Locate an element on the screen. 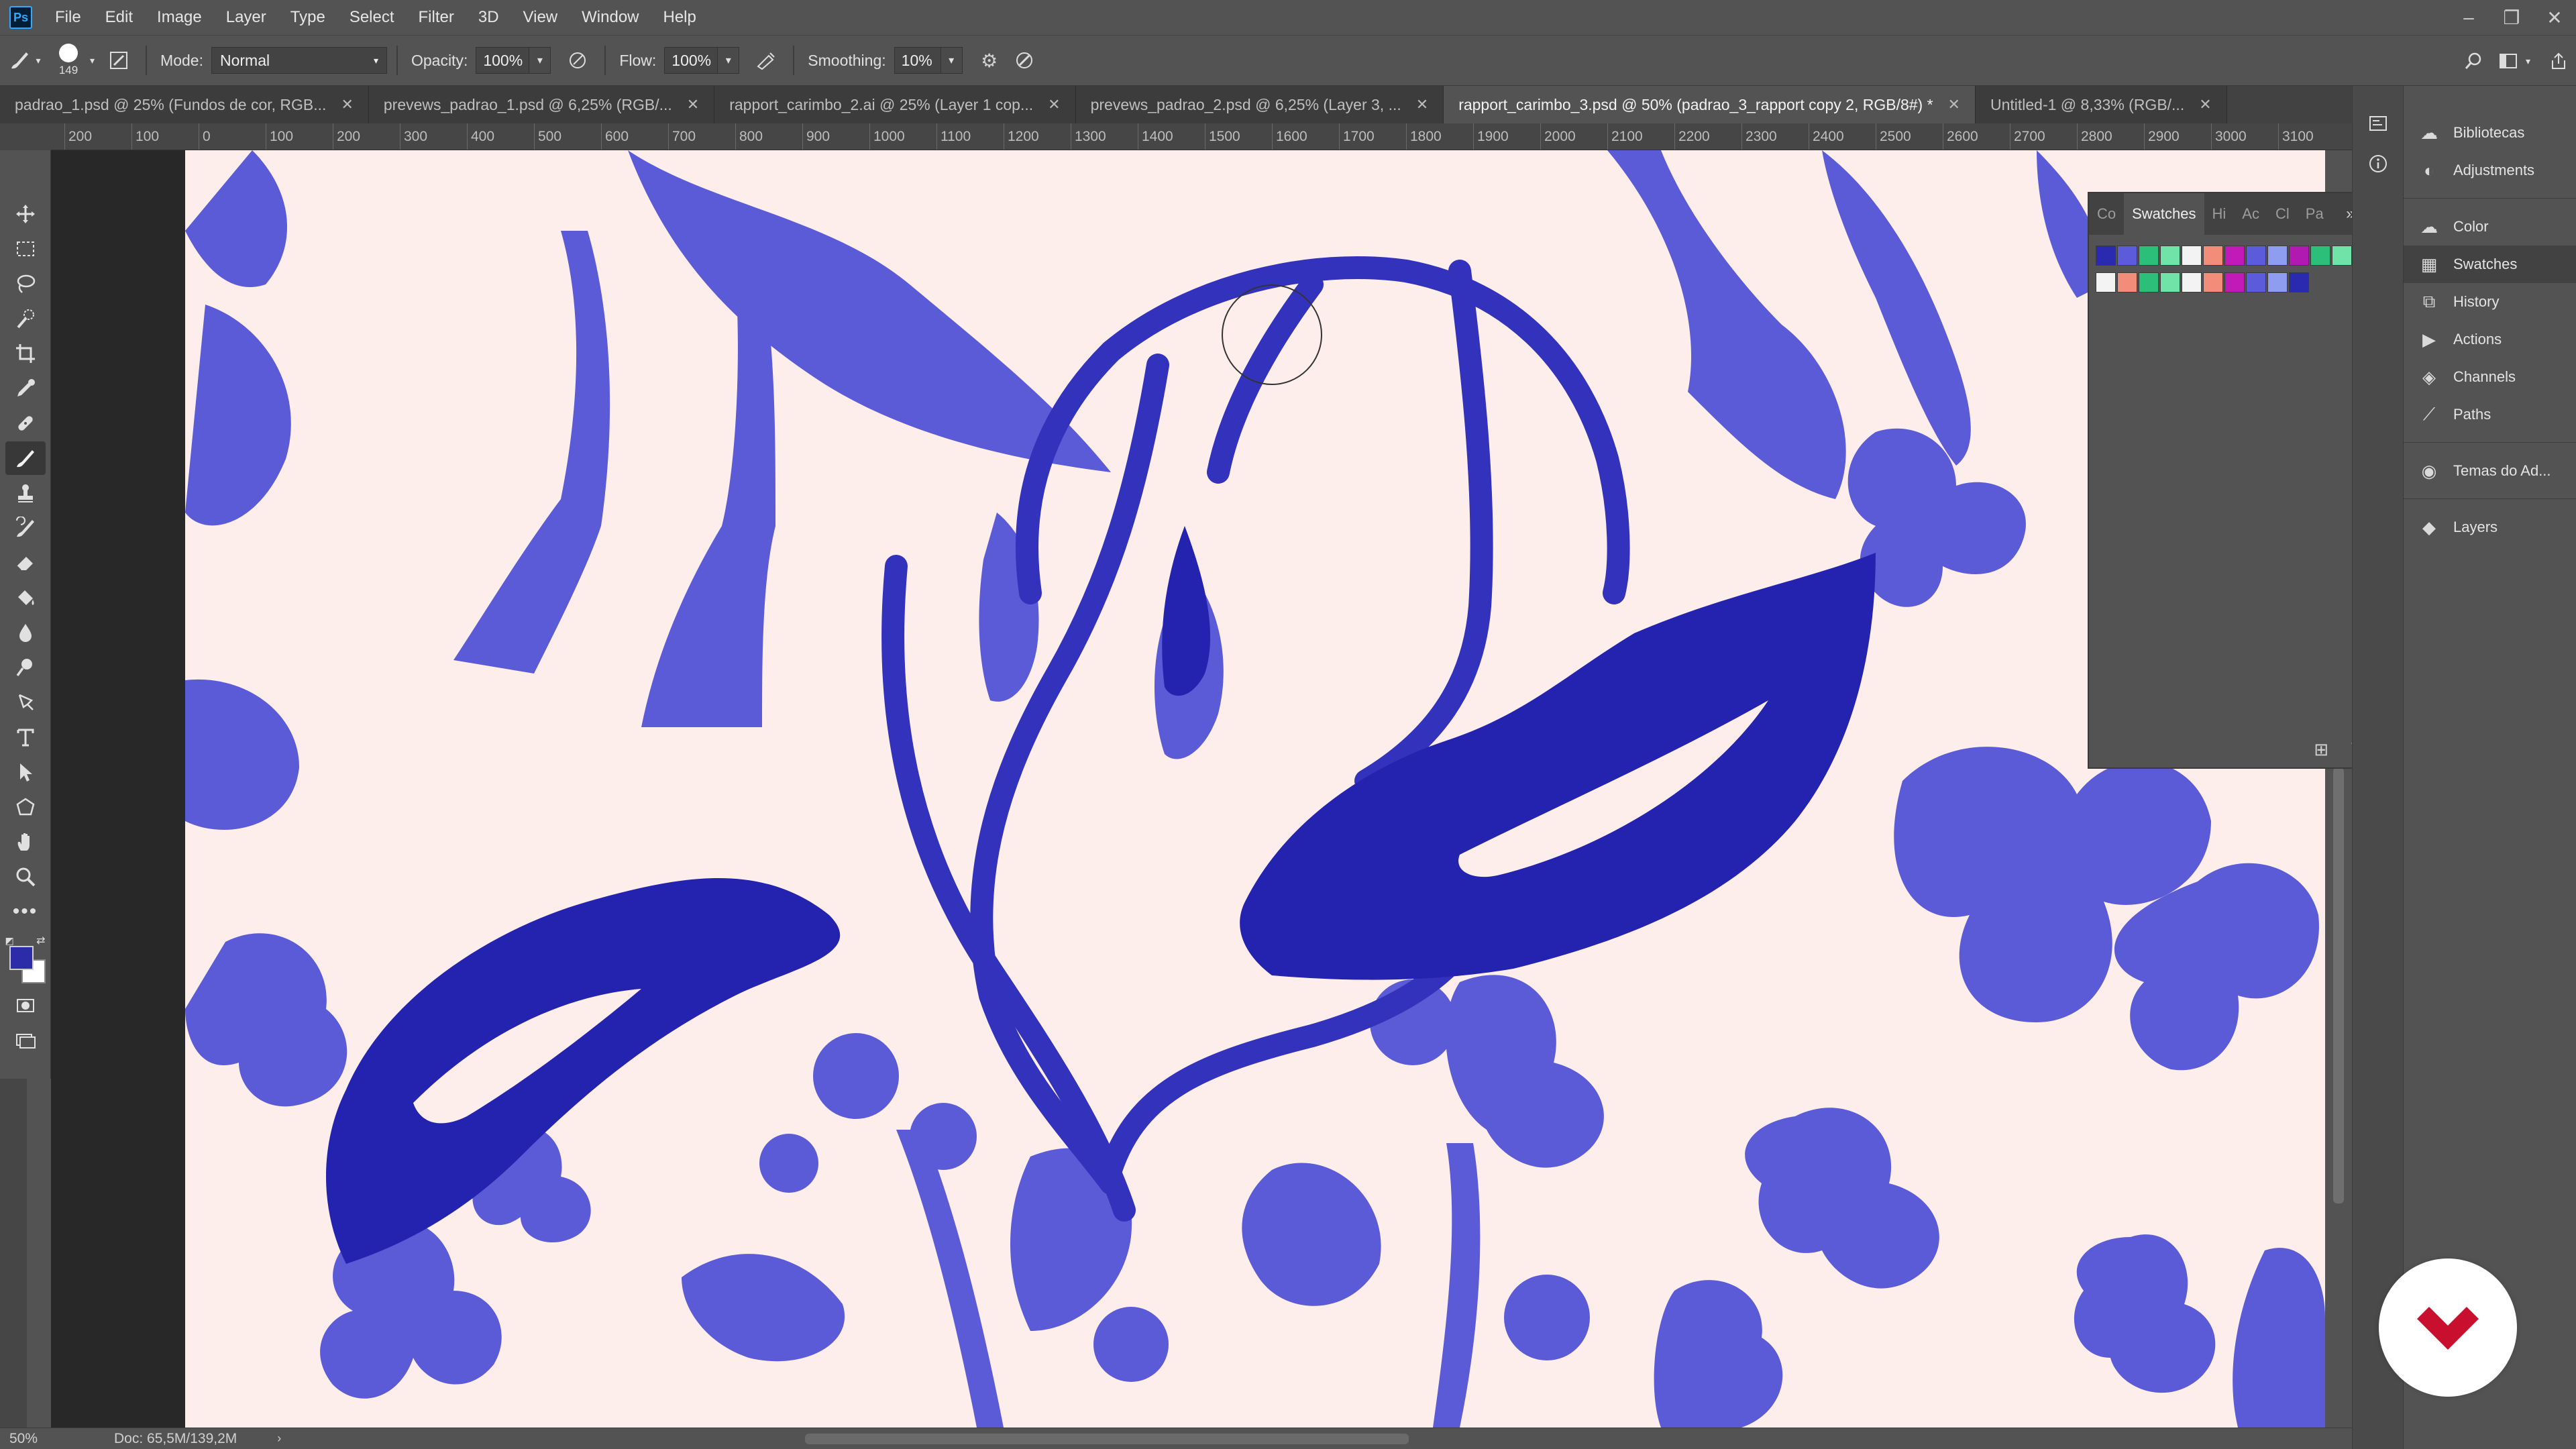 The width and height of the screenshot is (2576, 1449). dock-item-history: ⧉ History is located at coordinates (2490, 302).